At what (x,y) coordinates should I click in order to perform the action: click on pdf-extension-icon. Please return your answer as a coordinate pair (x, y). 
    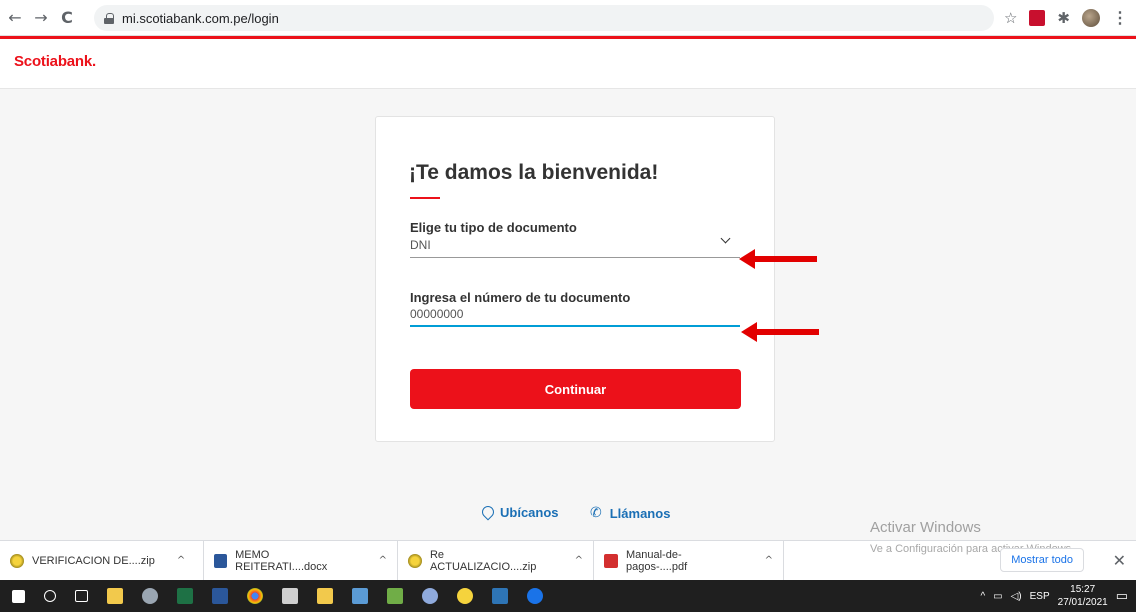
    Looking at the image, I should click on (1037, 18).